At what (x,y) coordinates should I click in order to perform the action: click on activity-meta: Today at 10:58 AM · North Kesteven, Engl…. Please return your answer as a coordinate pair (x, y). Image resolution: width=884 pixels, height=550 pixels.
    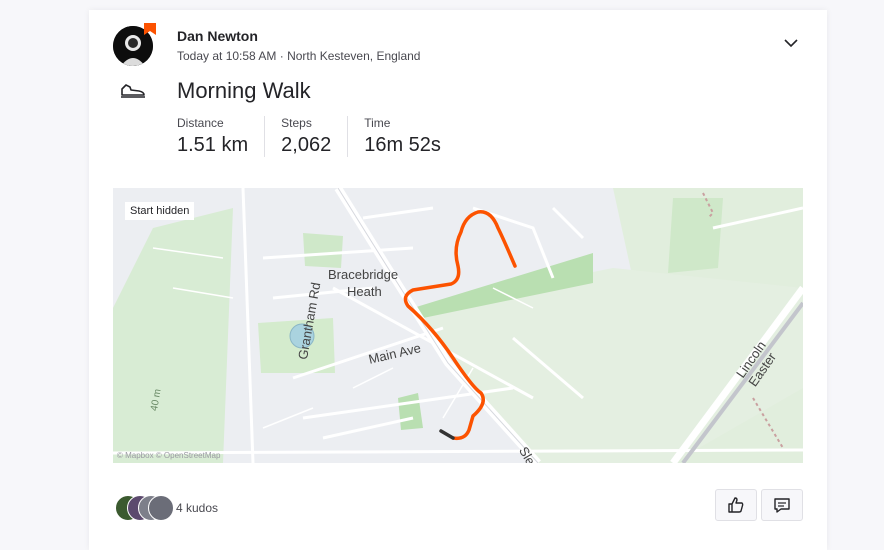
    Looking at the image, I should click on (299, 56).